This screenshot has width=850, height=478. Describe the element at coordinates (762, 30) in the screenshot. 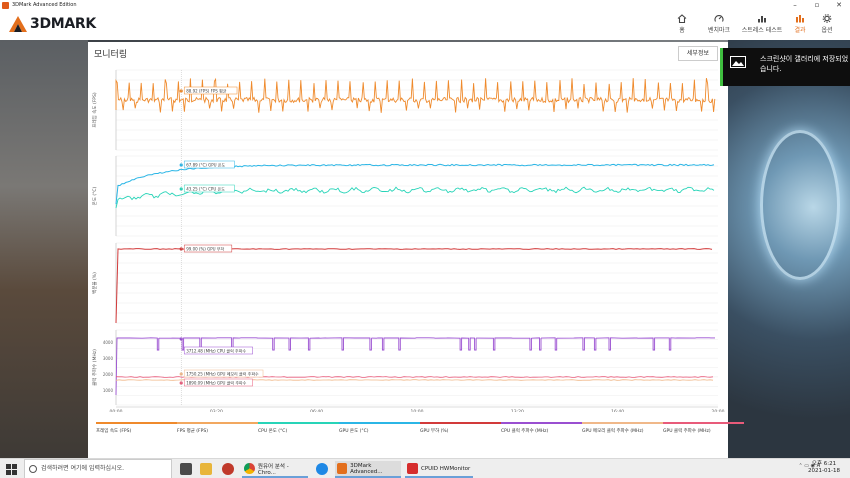

I see `nav-stress-test-label: 스트레스 테스트` at that location.